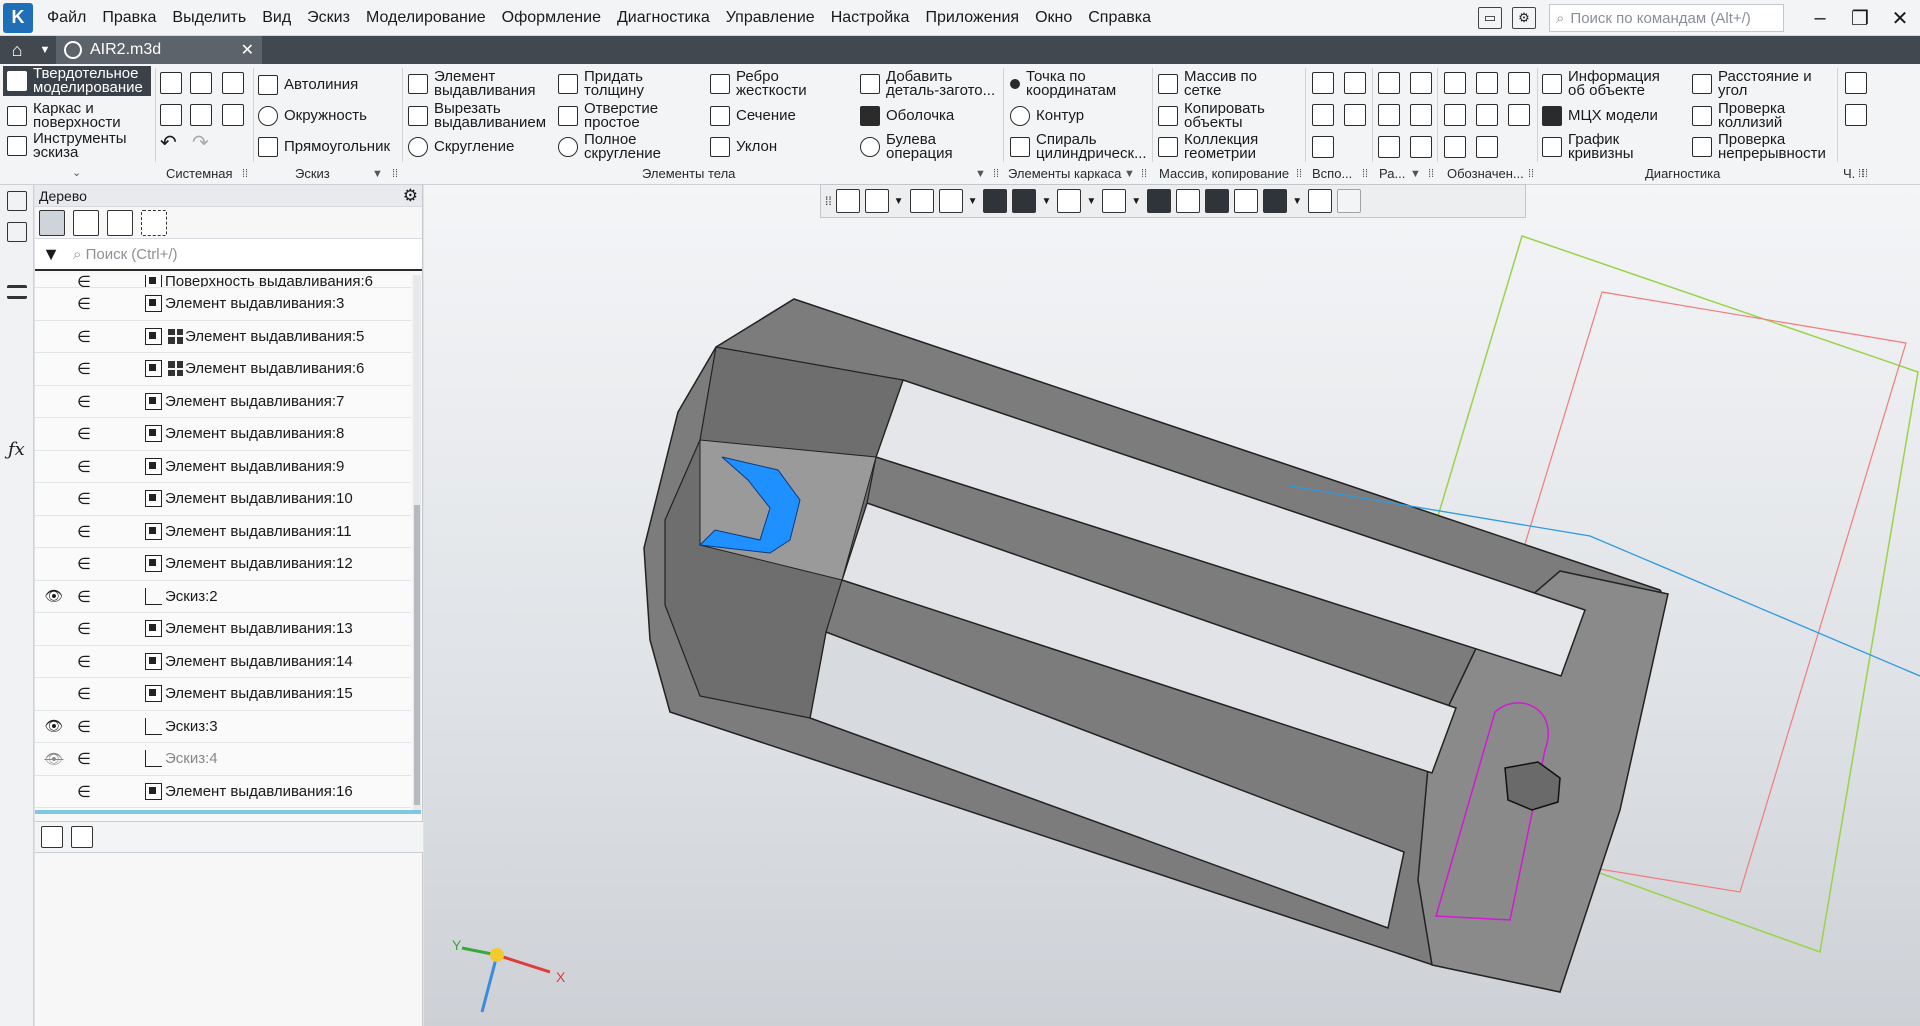 Image resolution: width=1920 pixels, height=1026 pixels. I want to click on settings-icon: ⚙, so click(1524, 18).